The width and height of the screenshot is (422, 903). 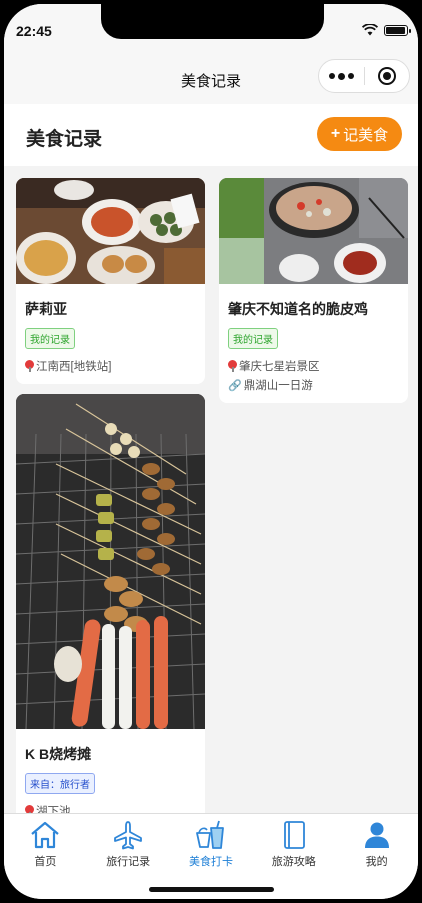 I want to click on food-name: 萨莉亚, so click(x=46, y=309).